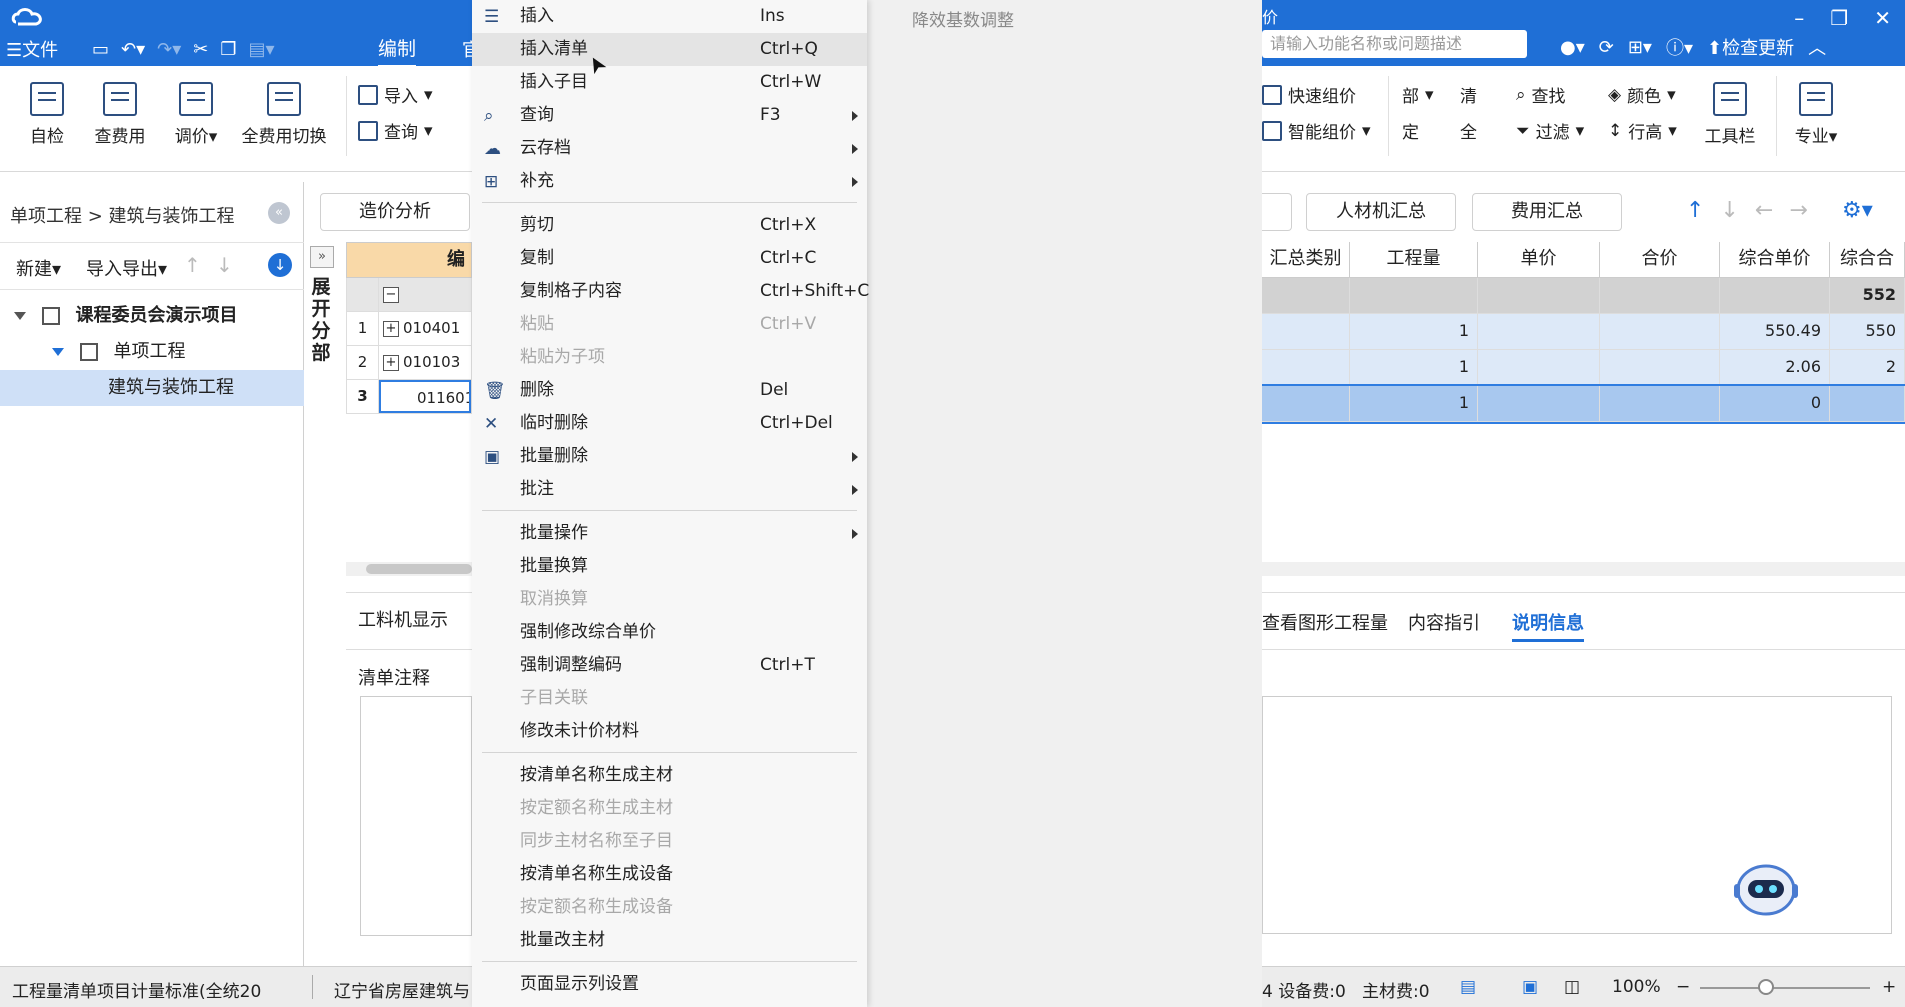 The image size is (1905, 1007). What do you see at coordinates (669, 984) in the screenshot?
I see `menu-item: 页面显示列设置` at bounding box center [669, 984].